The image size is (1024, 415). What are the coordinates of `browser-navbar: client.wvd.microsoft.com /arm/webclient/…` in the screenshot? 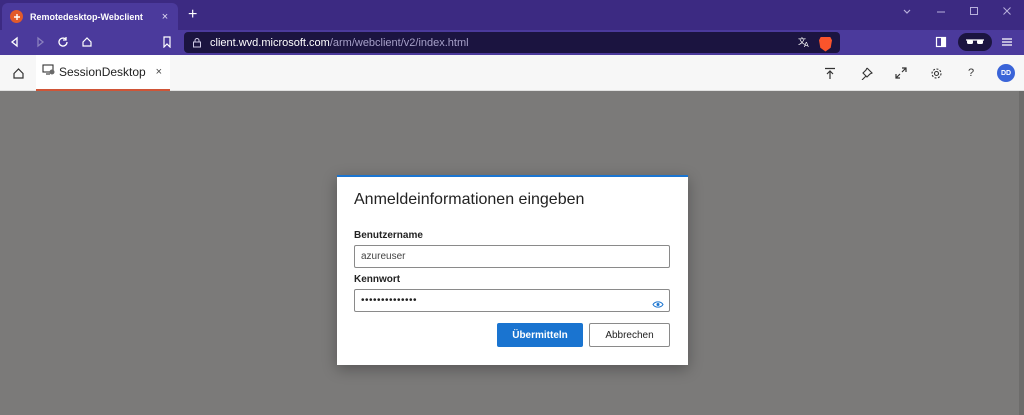 It's located at (512, 42).